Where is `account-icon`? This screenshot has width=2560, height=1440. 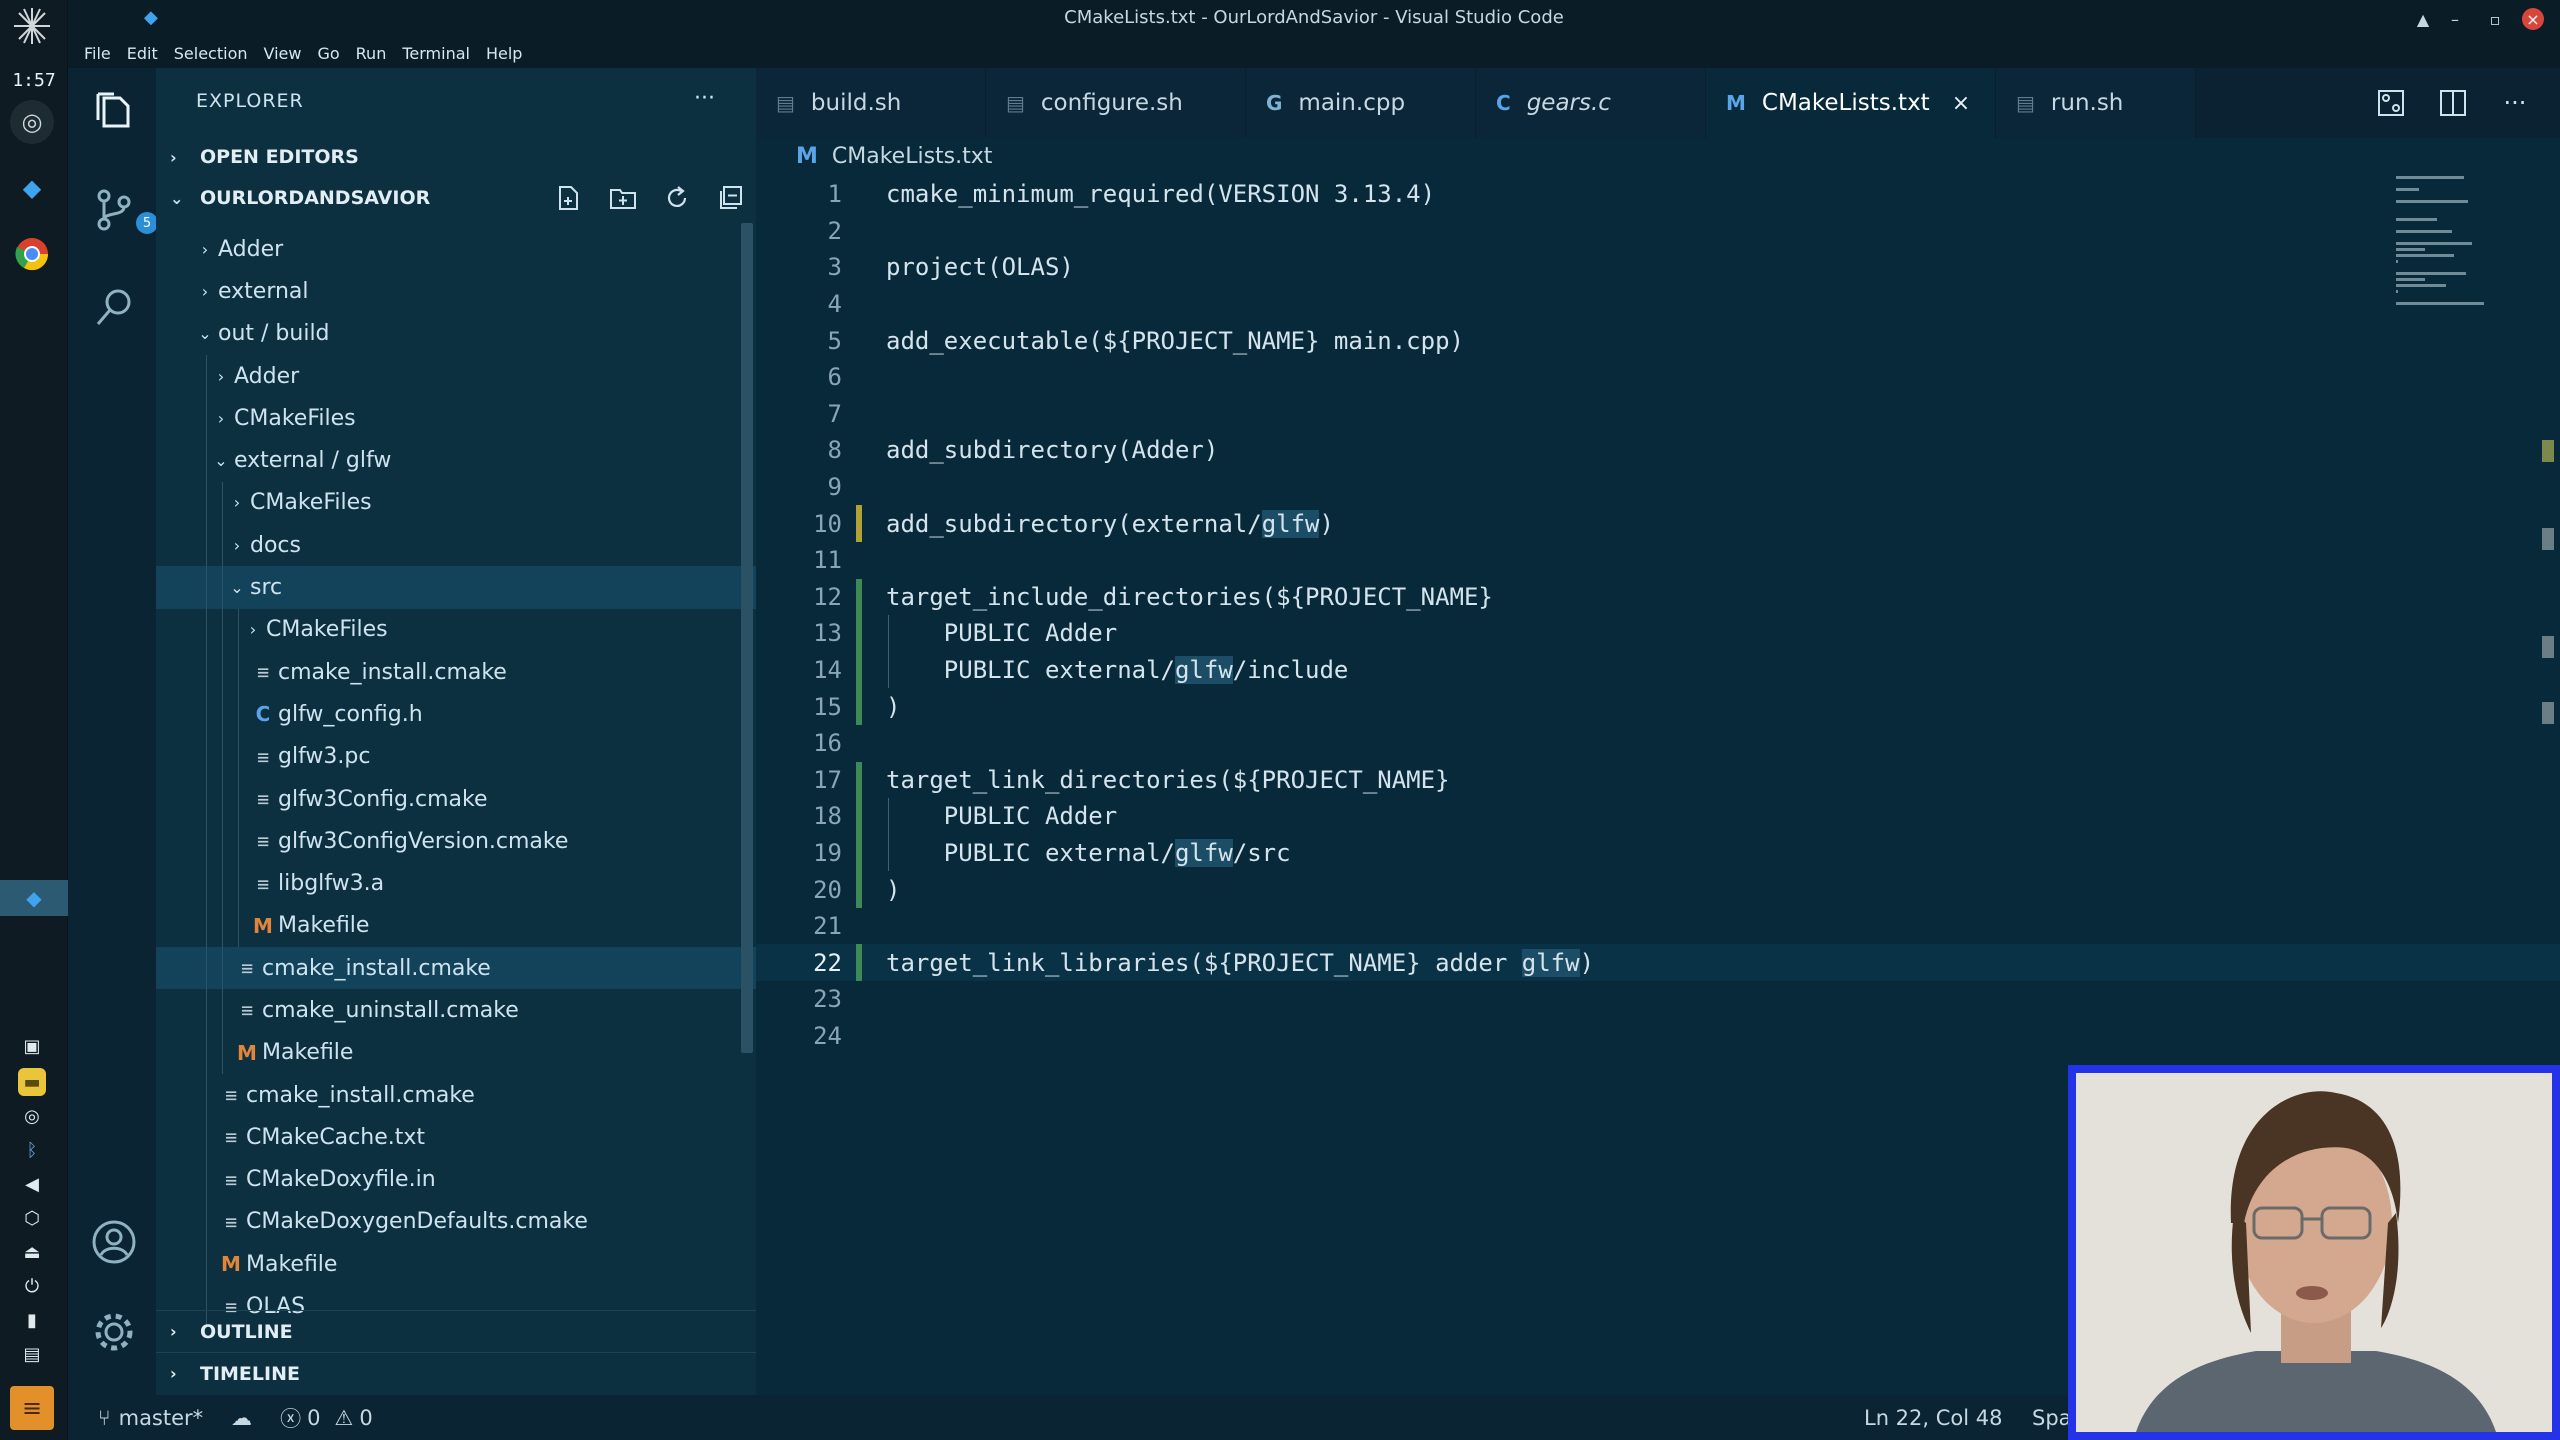
account-icon is located at coordinates (114, 1242).